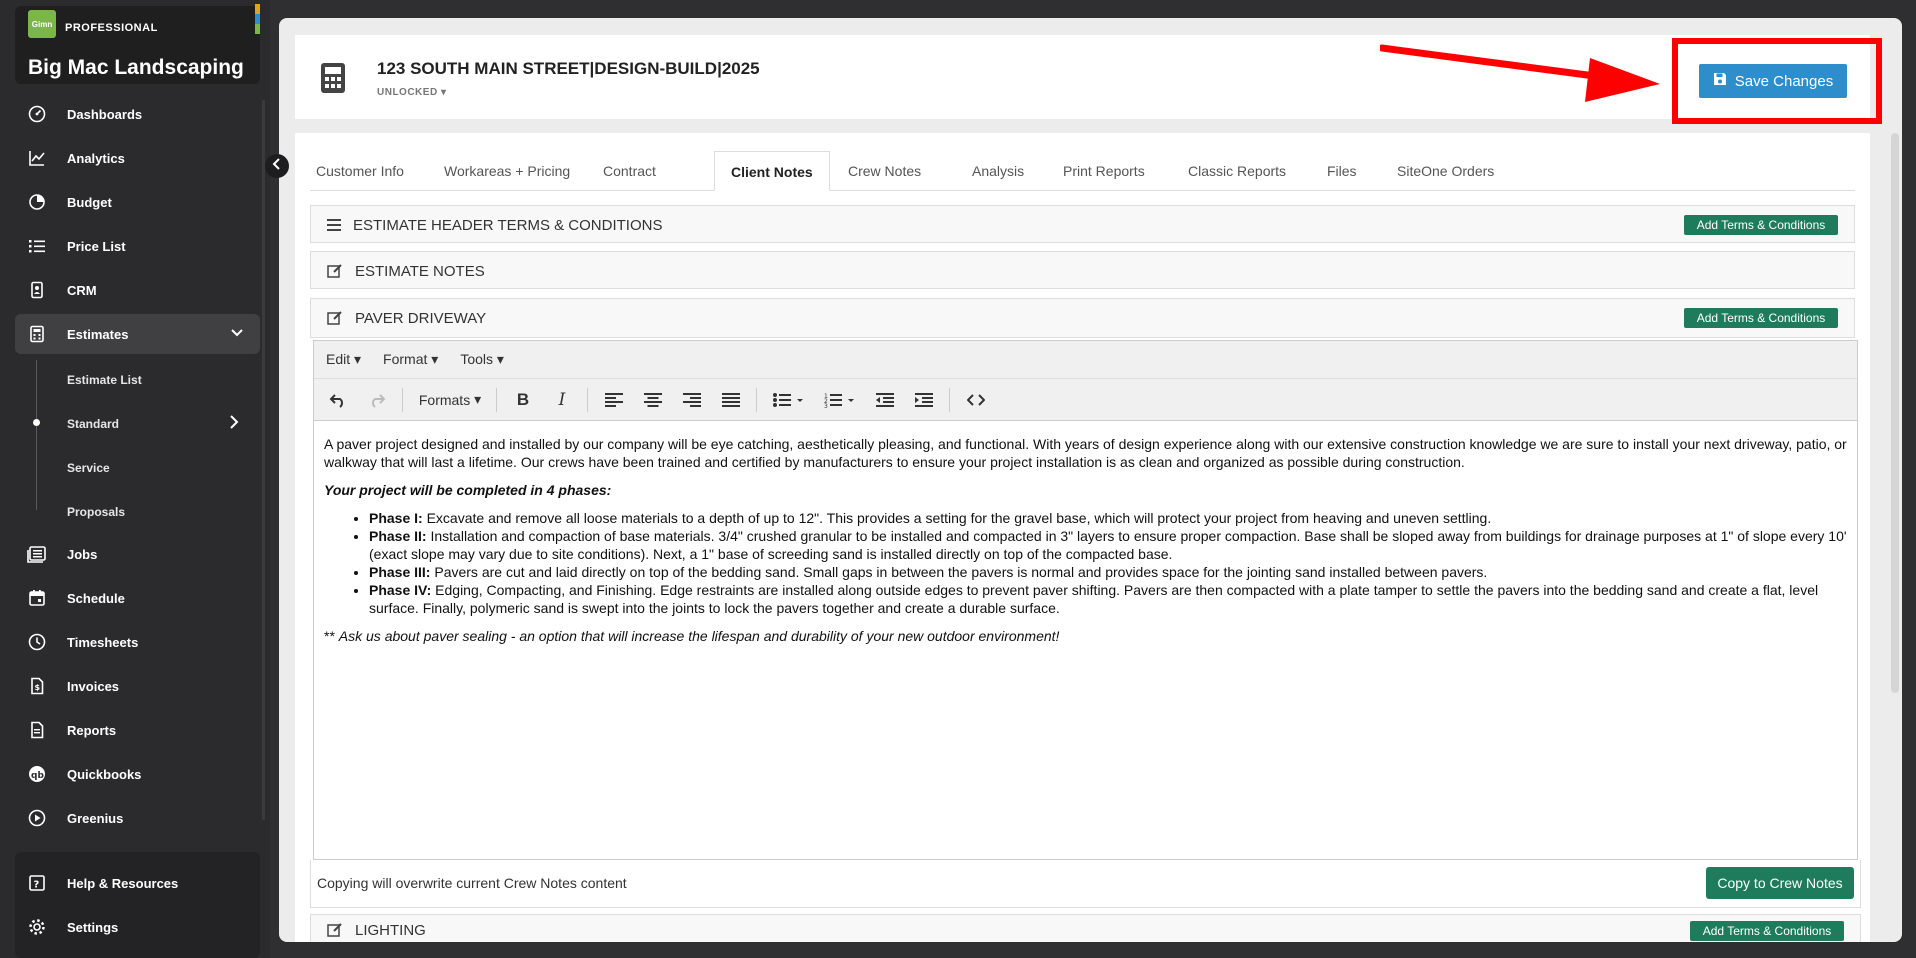 This screenshot has width=1916, height=958. Describe the element at coordinates (37, 818) in the screenshot. I see `play-circle-icon` at that location.